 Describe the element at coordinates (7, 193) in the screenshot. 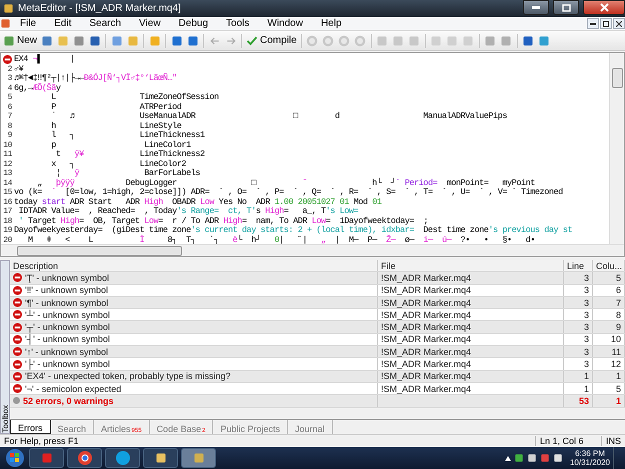

I see `line-number: 15` at that location.